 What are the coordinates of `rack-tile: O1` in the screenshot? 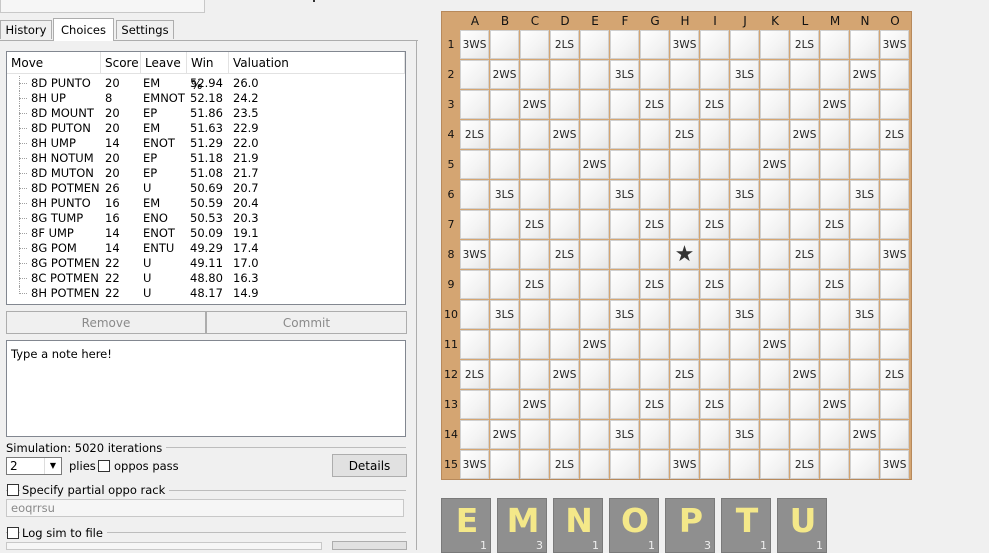 It's located at (634, 525).